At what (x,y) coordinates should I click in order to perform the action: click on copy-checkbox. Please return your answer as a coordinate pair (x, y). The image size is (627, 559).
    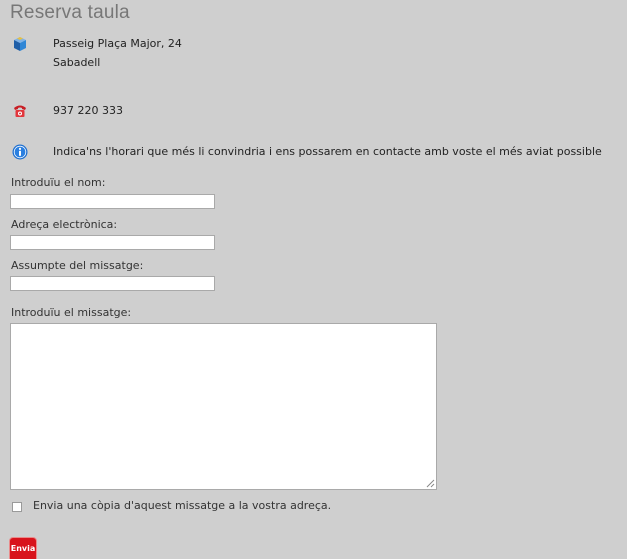
    Looking at the image, I should click on (17, 507).